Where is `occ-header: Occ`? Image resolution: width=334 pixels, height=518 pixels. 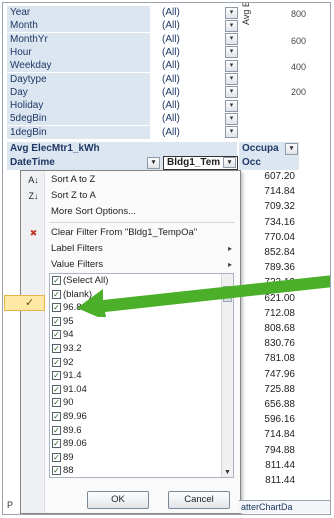
occ-header: Occ is located at coordinates (269, 163).